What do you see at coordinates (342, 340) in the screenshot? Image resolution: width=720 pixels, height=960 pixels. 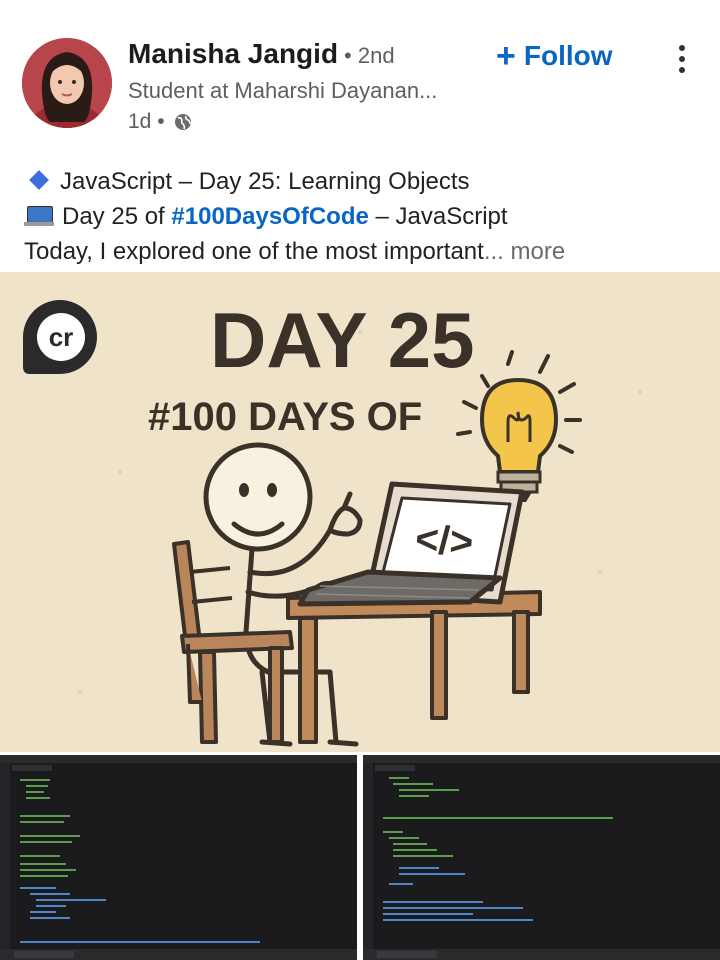 I see `day-title: DAY 25` at bounding box center [342, 340].